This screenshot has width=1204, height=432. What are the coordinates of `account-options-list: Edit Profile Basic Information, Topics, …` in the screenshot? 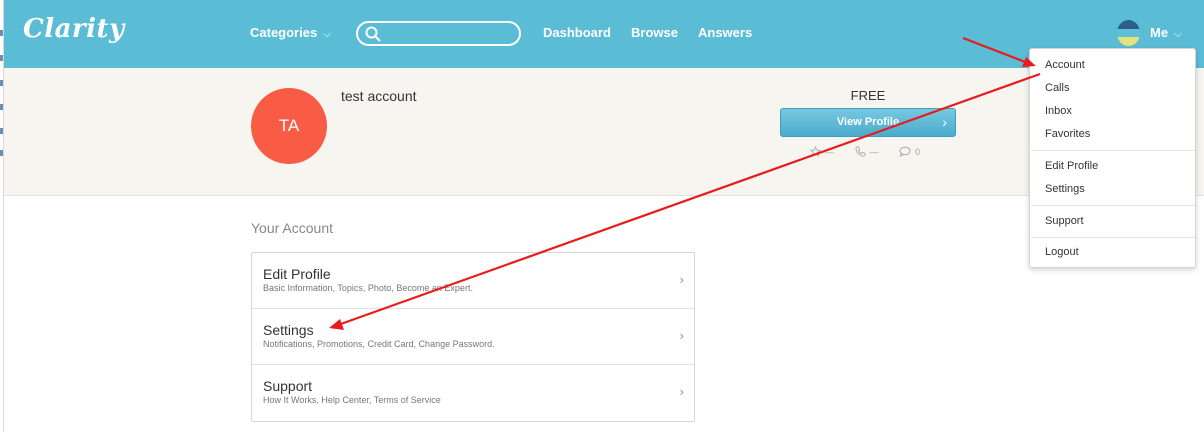 It's located at (473, 337).